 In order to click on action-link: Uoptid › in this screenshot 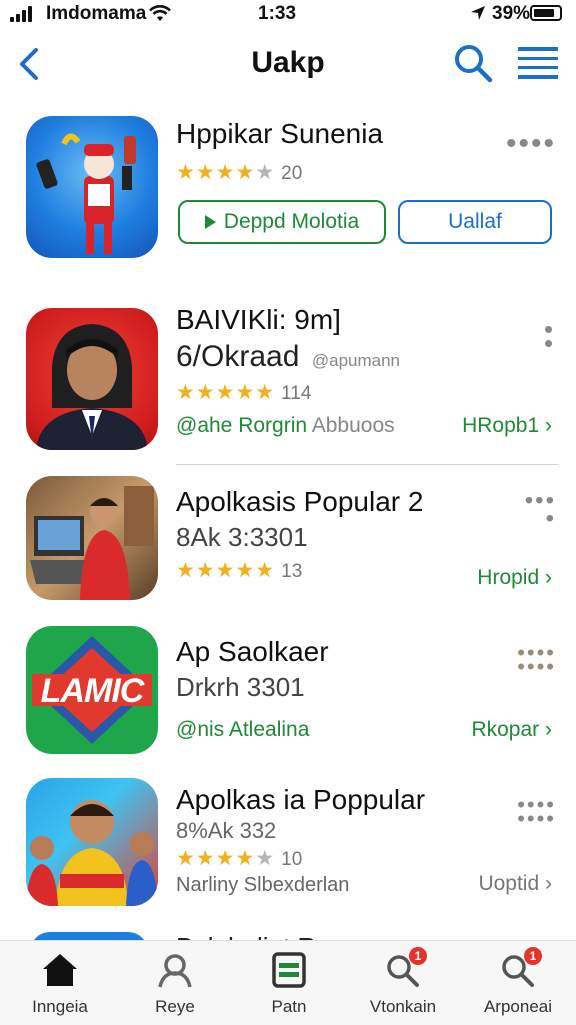, I will do `click(515, 884)`.